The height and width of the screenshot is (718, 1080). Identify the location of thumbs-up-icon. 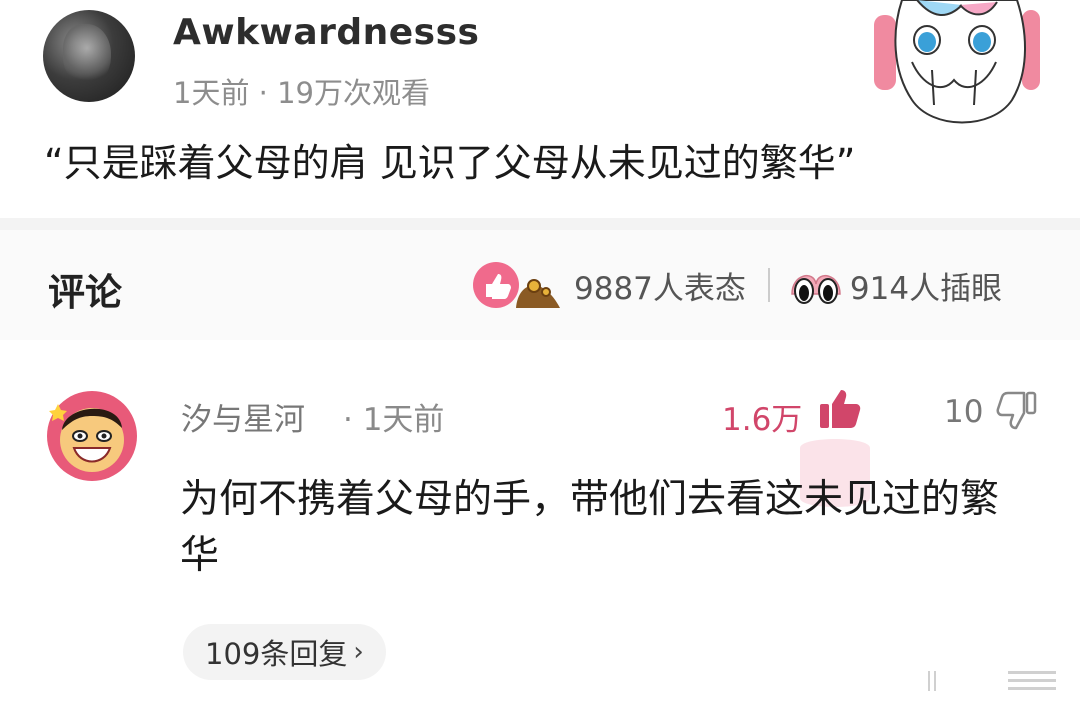
(839, 409).